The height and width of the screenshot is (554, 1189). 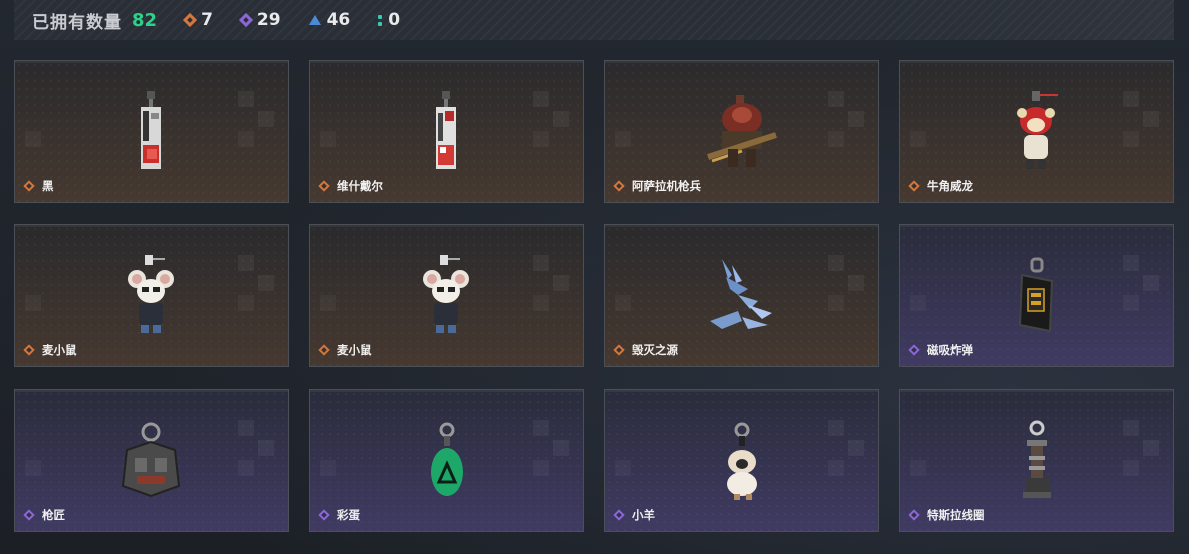 I want to click on owned-label: 已拥有数量, so click(x=77, y=22).